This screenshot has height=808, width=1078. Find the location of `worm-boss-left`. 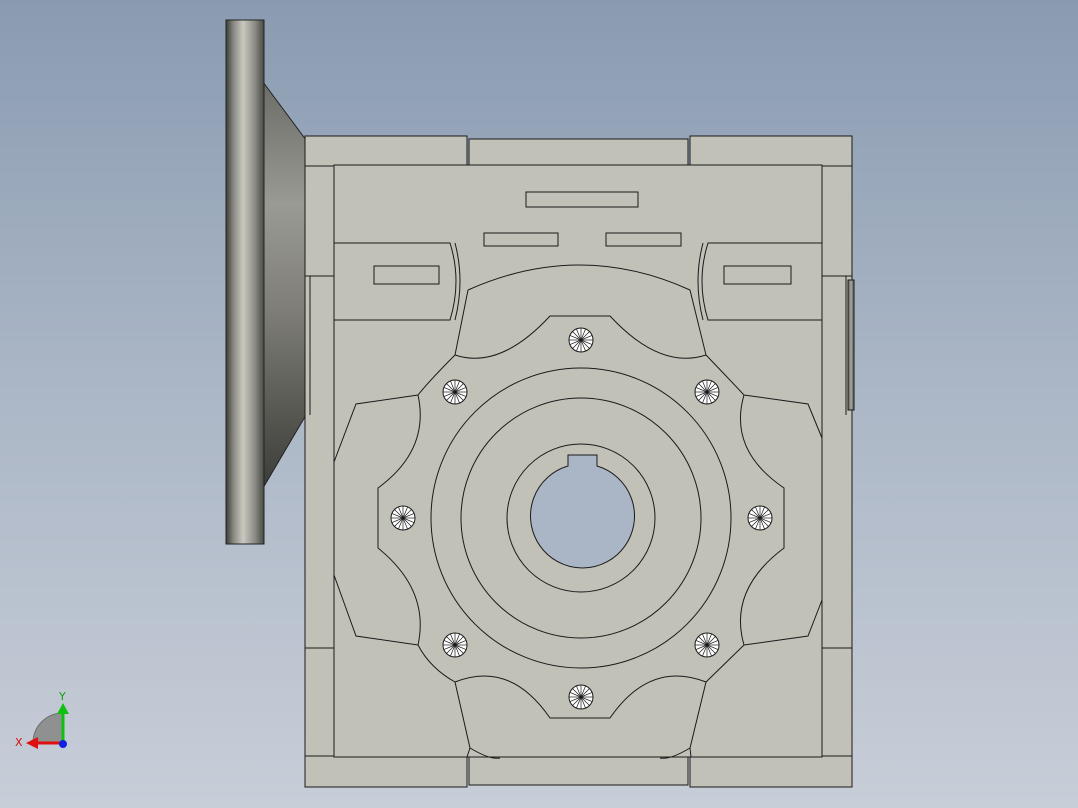

worm-boss-left is located at coordinates (397, 281).